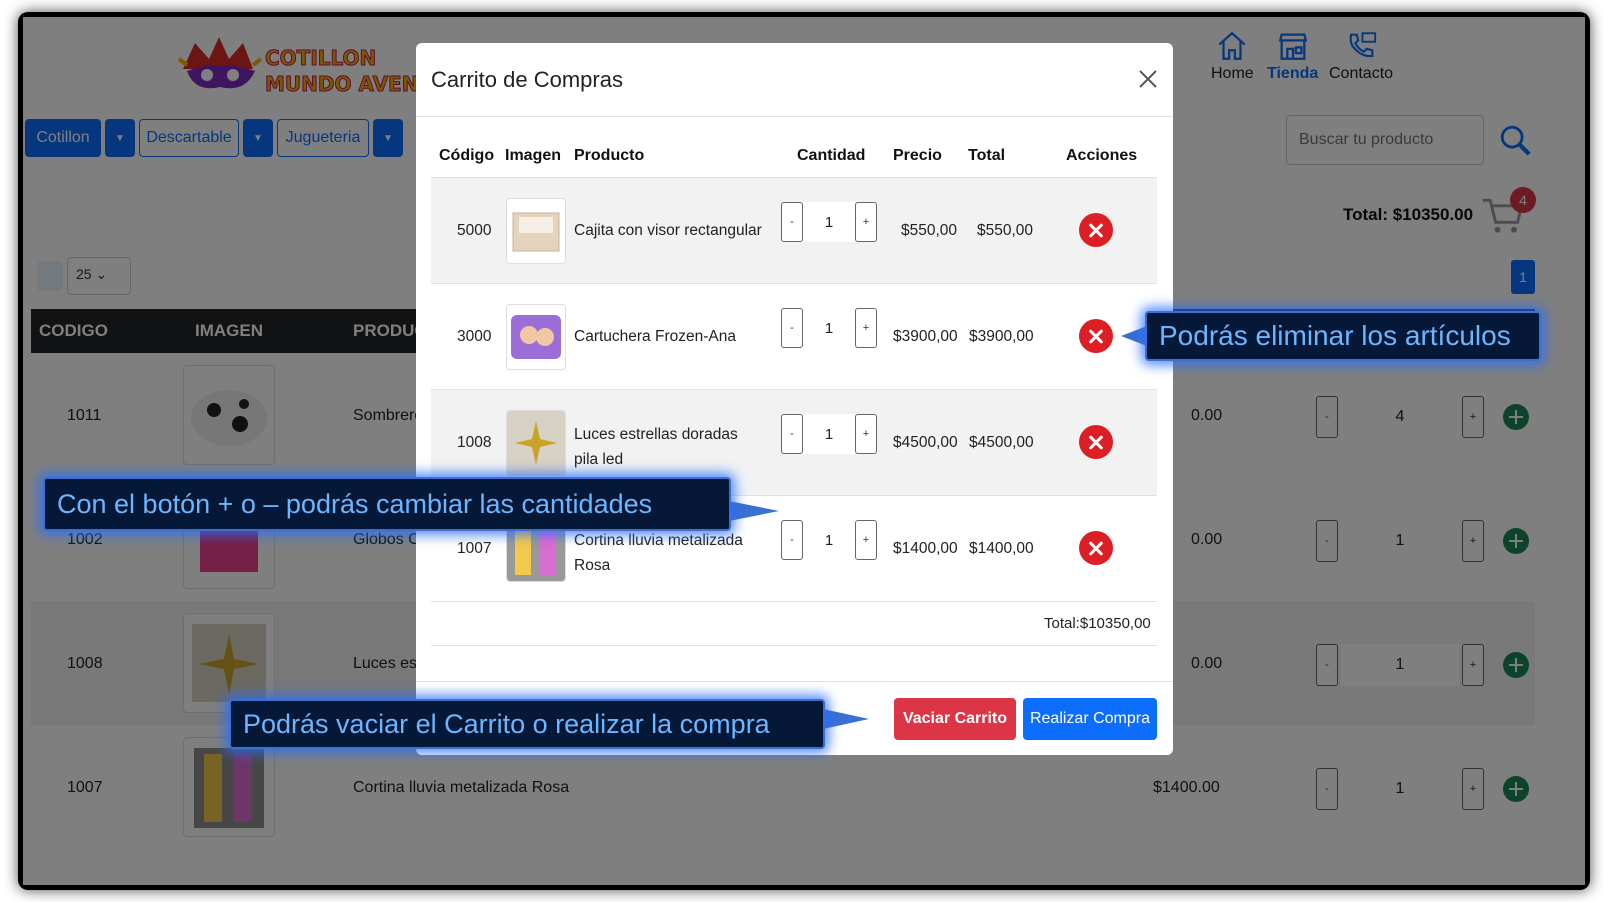  Describe the element at coordinates (1102, 155) in the screenshot. I see `cart-column-acciones: Acciones` at that location.